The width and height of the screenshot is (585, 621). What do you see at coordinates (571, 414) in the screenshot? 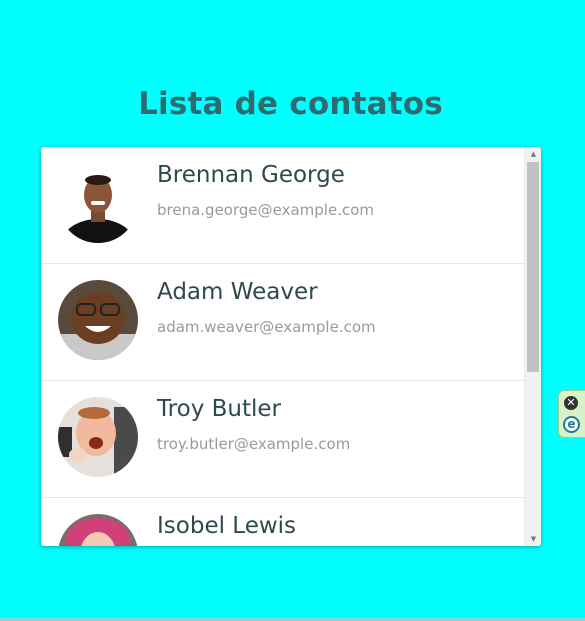
I see `extension-widget: ✕ e` at bounding box center [571, 414].